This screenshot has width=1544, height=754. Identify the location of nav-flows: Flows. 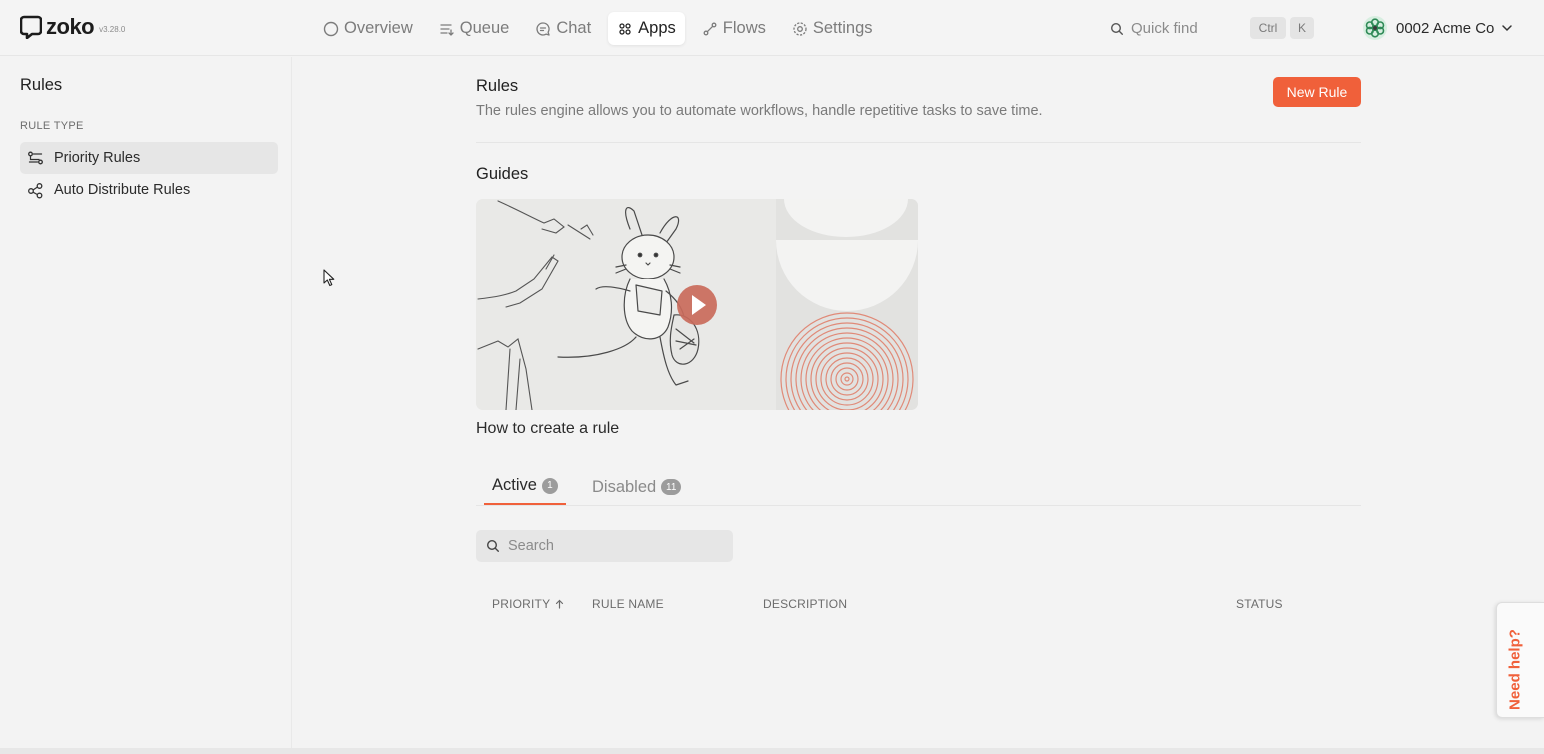
(734, 28).